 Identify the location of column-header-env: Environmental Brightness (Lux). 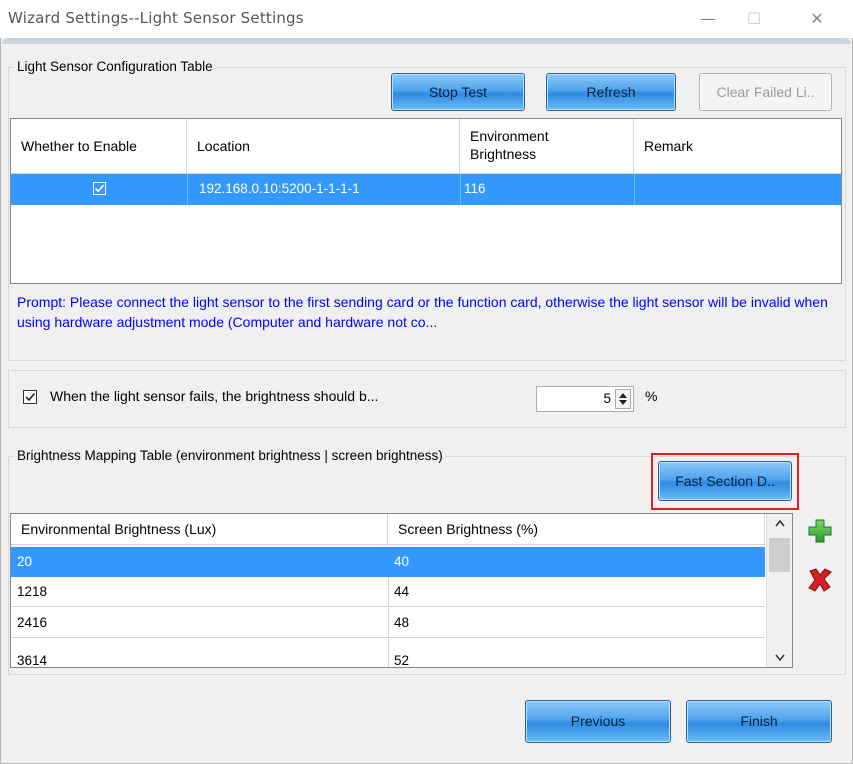
(199, 529).